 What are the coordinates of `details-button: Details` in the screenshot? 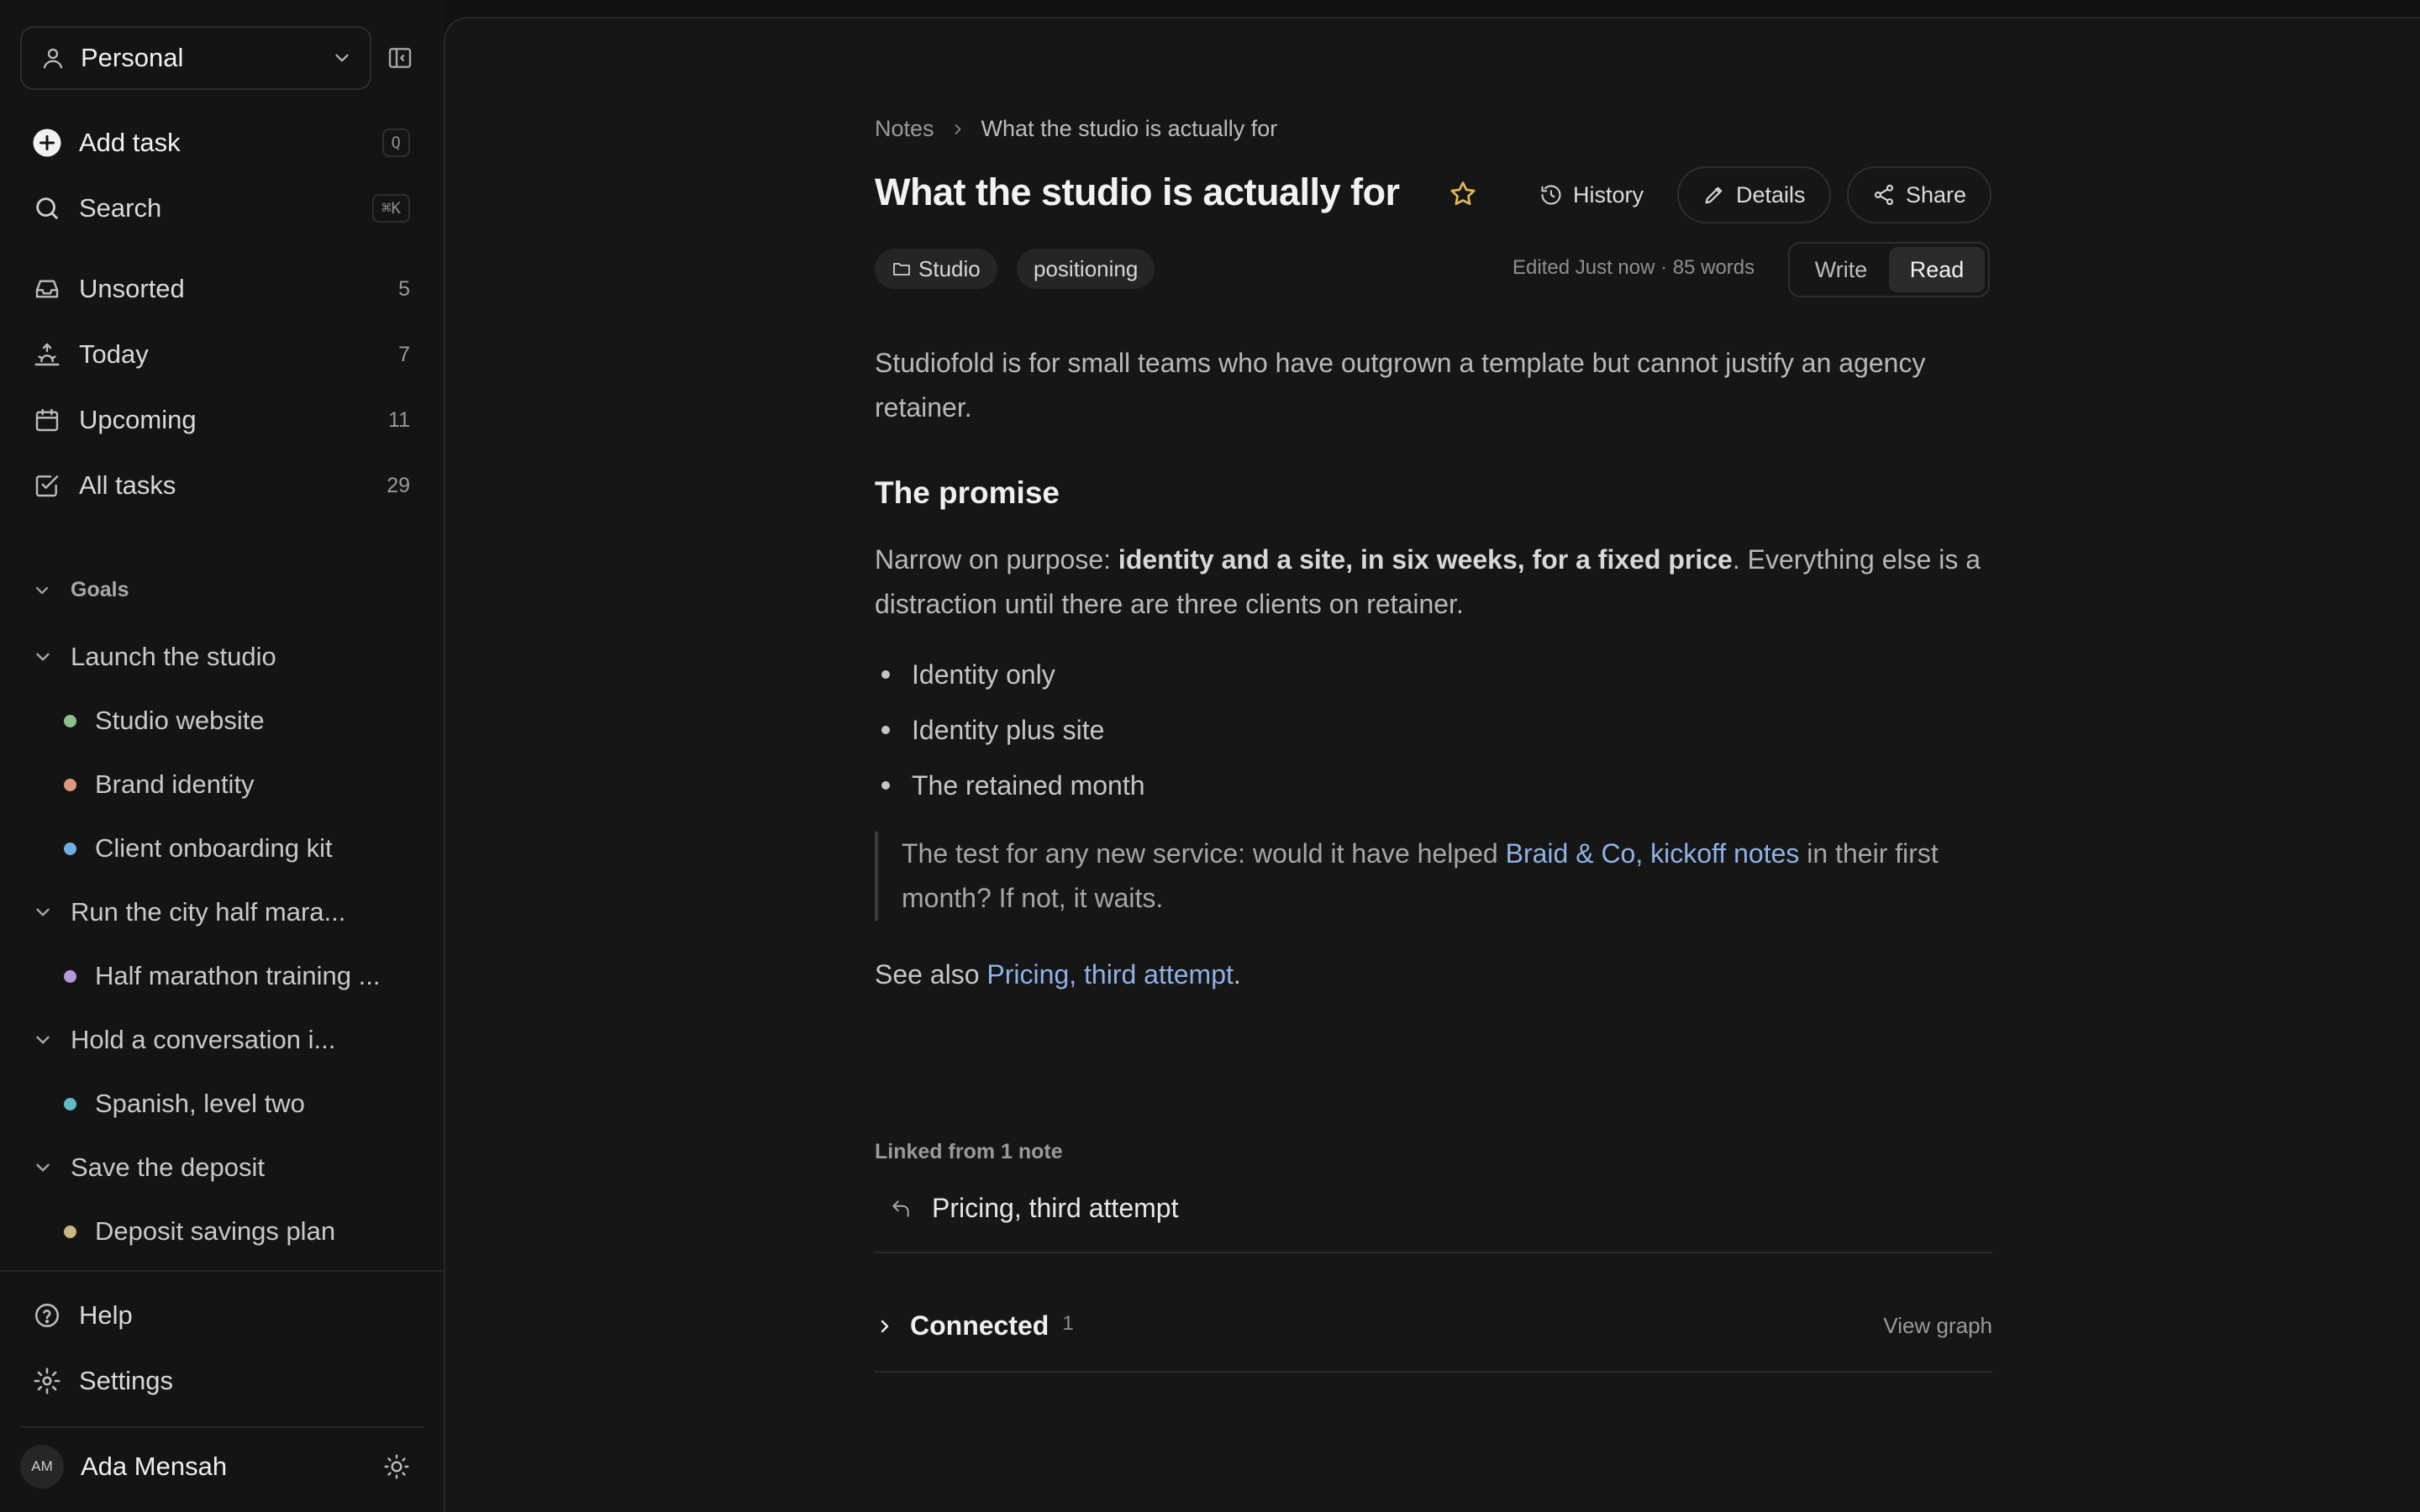 It's located at (1754, 194).